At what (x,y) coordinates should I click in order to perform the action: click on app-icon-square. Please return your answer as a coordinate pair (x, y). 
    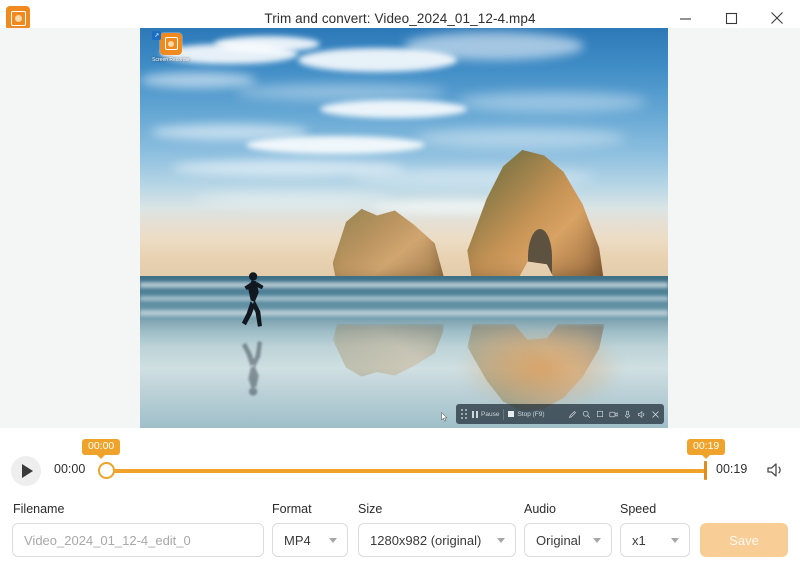
    Looking at the image, I should click on (18, 18).